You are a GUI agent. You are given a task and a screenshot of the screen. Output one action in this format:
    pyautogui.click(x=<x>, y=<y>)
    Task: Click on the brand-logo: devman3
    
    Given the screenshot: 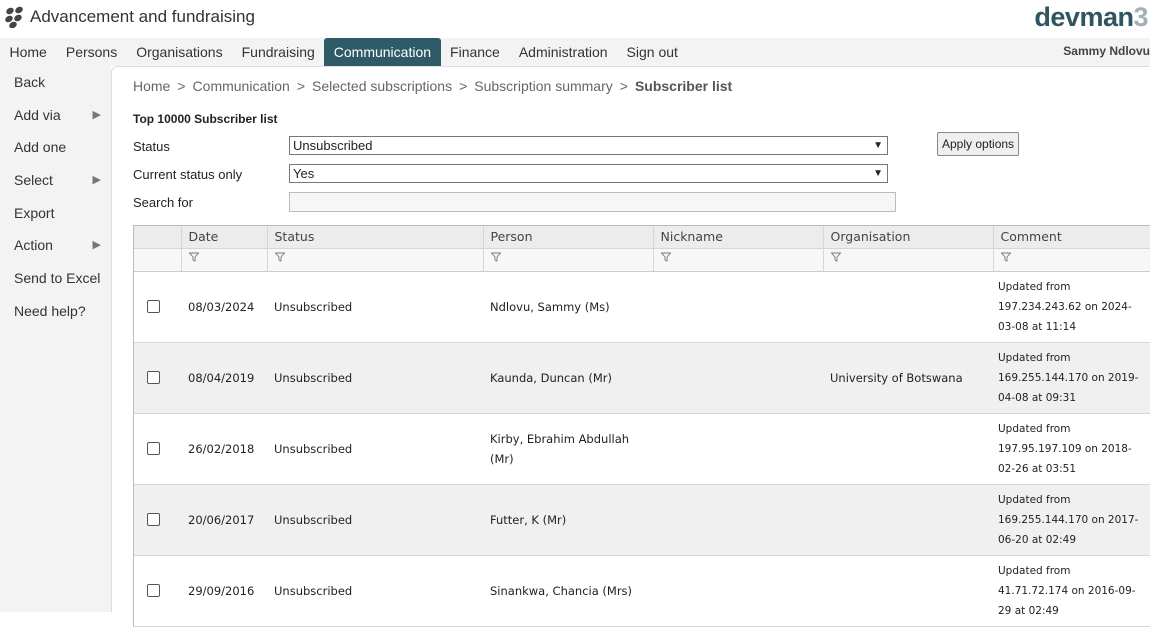 What is the action you would take?
    pyautogui.click(x=1091, y=17)
    